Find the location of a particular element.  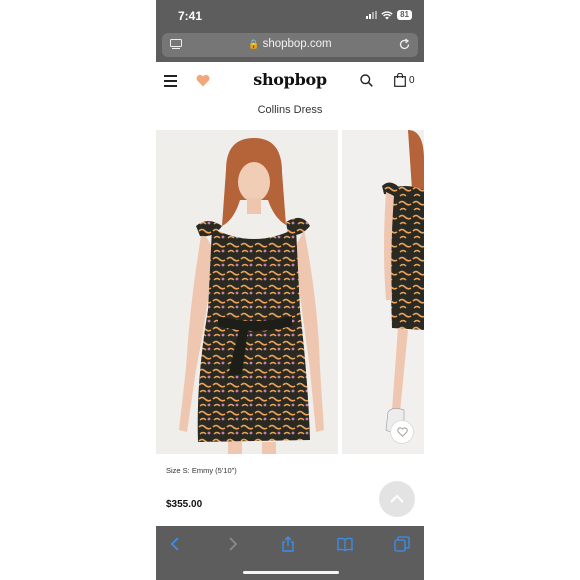

cellular-signal-icon is located at coordinates (372, 15).